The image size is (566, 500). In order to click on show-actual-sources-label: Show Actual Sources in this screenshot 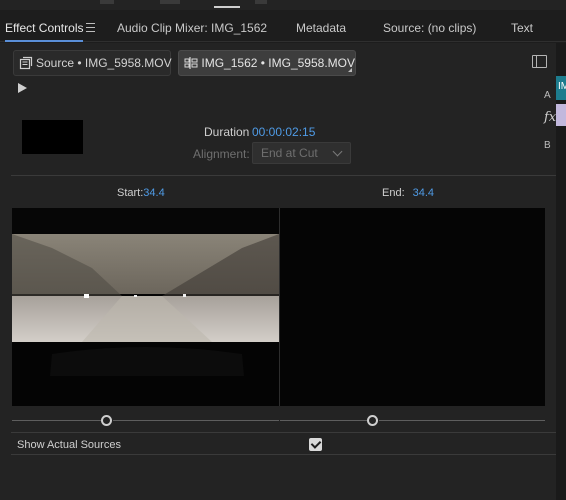, I will do `click(69, 445)`.